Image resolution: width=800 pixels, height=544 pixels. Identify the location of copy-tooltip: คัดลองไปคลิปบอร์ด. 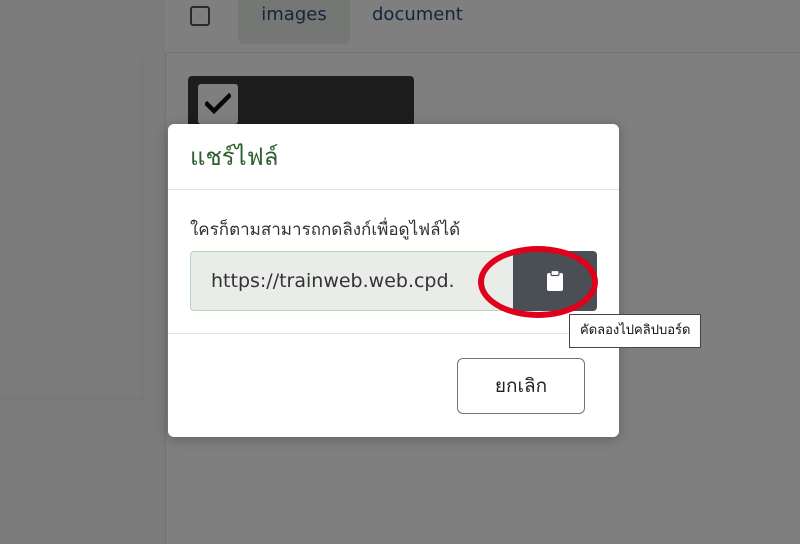
(635, 331).